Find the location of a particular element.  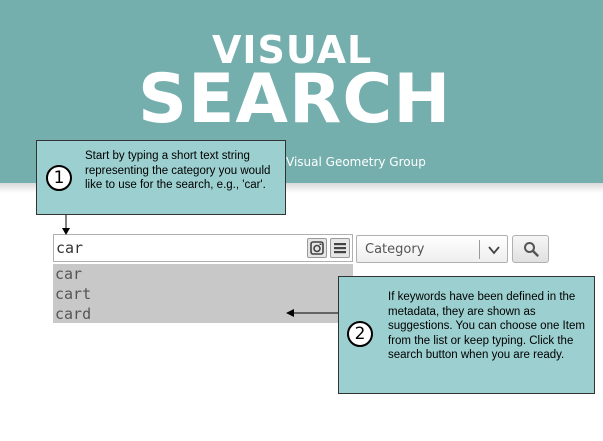

arrow-1-head is located at coordinates (66, 231).